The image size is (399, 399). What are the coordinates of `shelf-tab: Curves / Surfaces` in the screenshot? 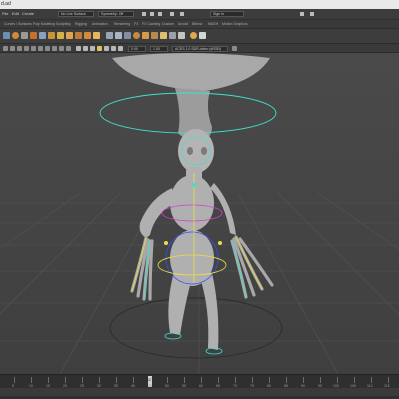 It's located at (18, 24).